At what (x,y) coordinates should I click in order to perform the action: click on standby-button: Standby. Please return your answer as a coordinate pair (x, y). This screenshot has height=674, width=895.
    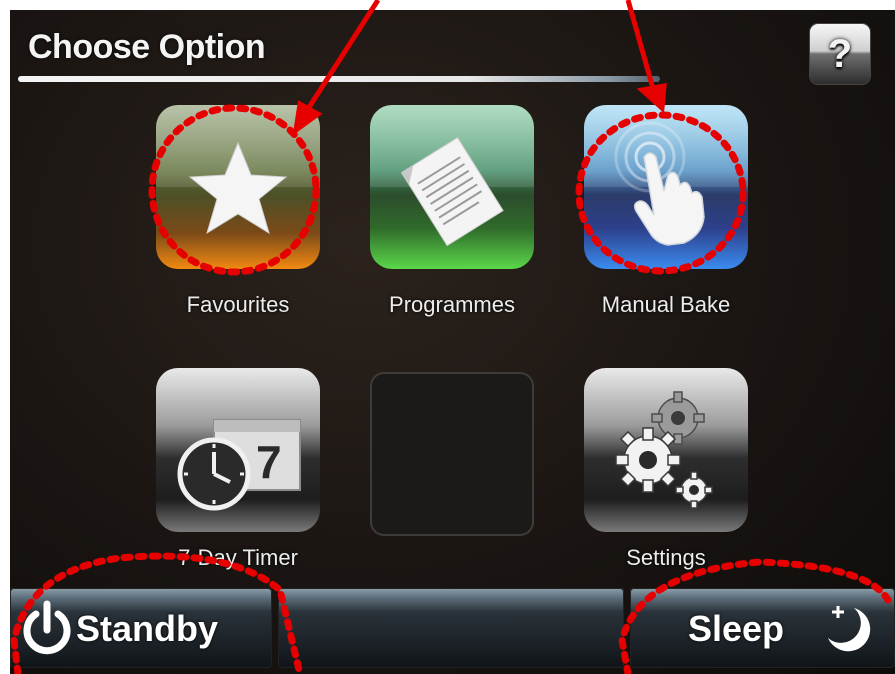
    Looking at the image, I should click on (141, 628).